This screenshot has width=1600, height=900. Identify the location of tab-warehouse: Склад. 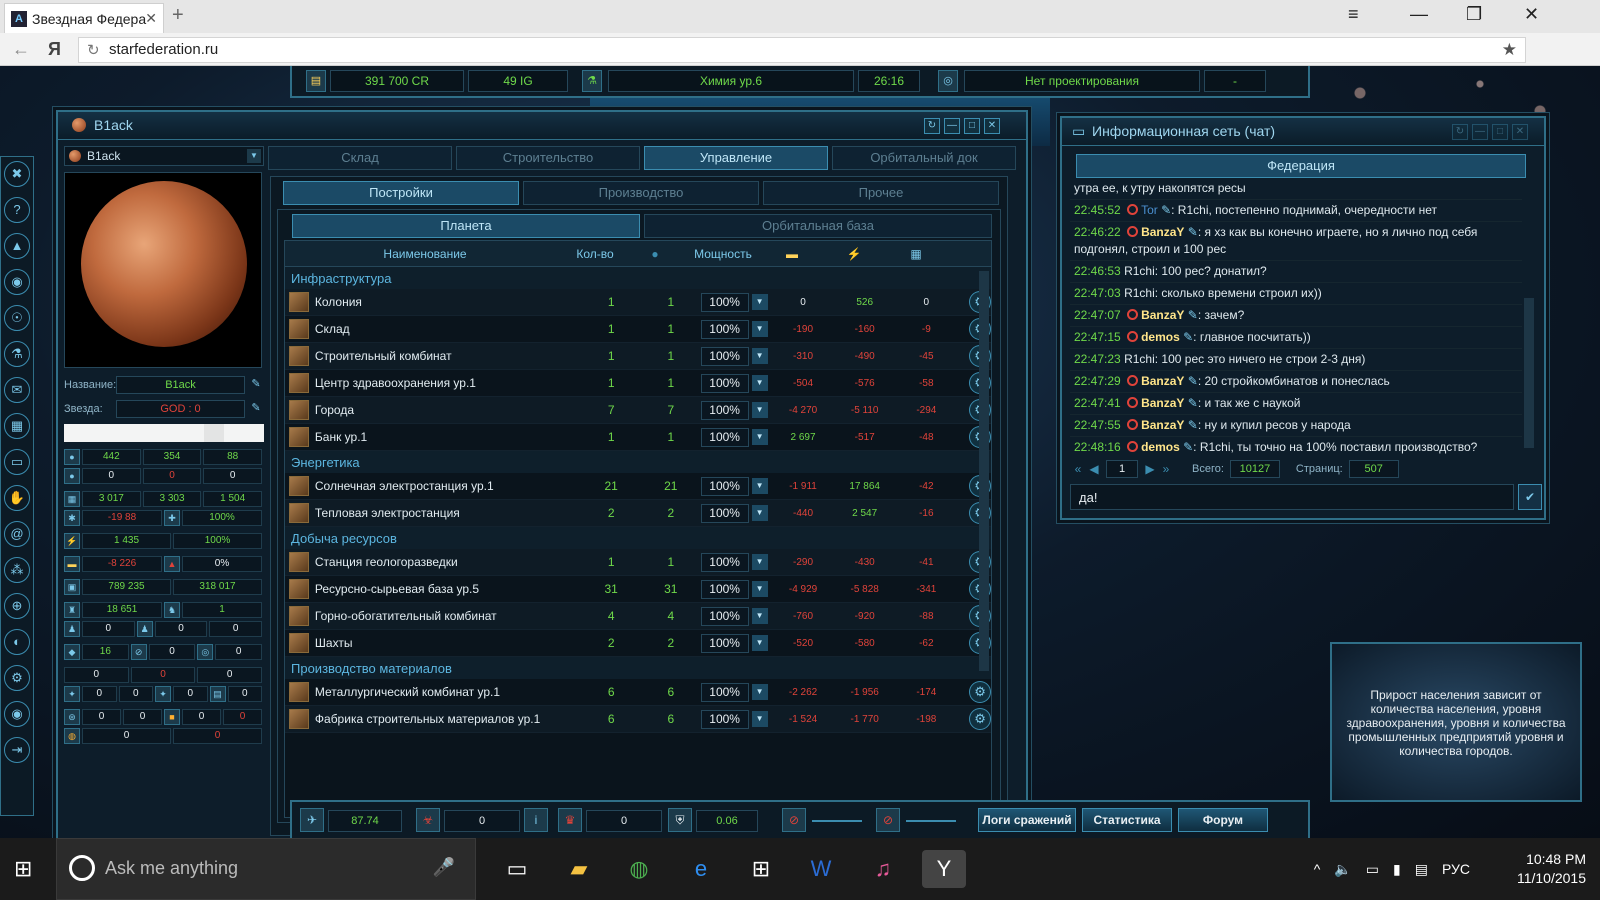
(360, 158).